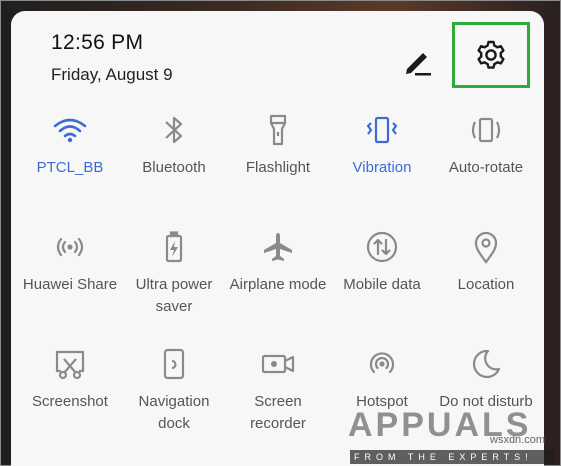 The image size is (561, 466). What do you see at coordinates (382, 401) in the screenshot?
I see `tile-label: Hotspot` at bounding box center [382, 401].